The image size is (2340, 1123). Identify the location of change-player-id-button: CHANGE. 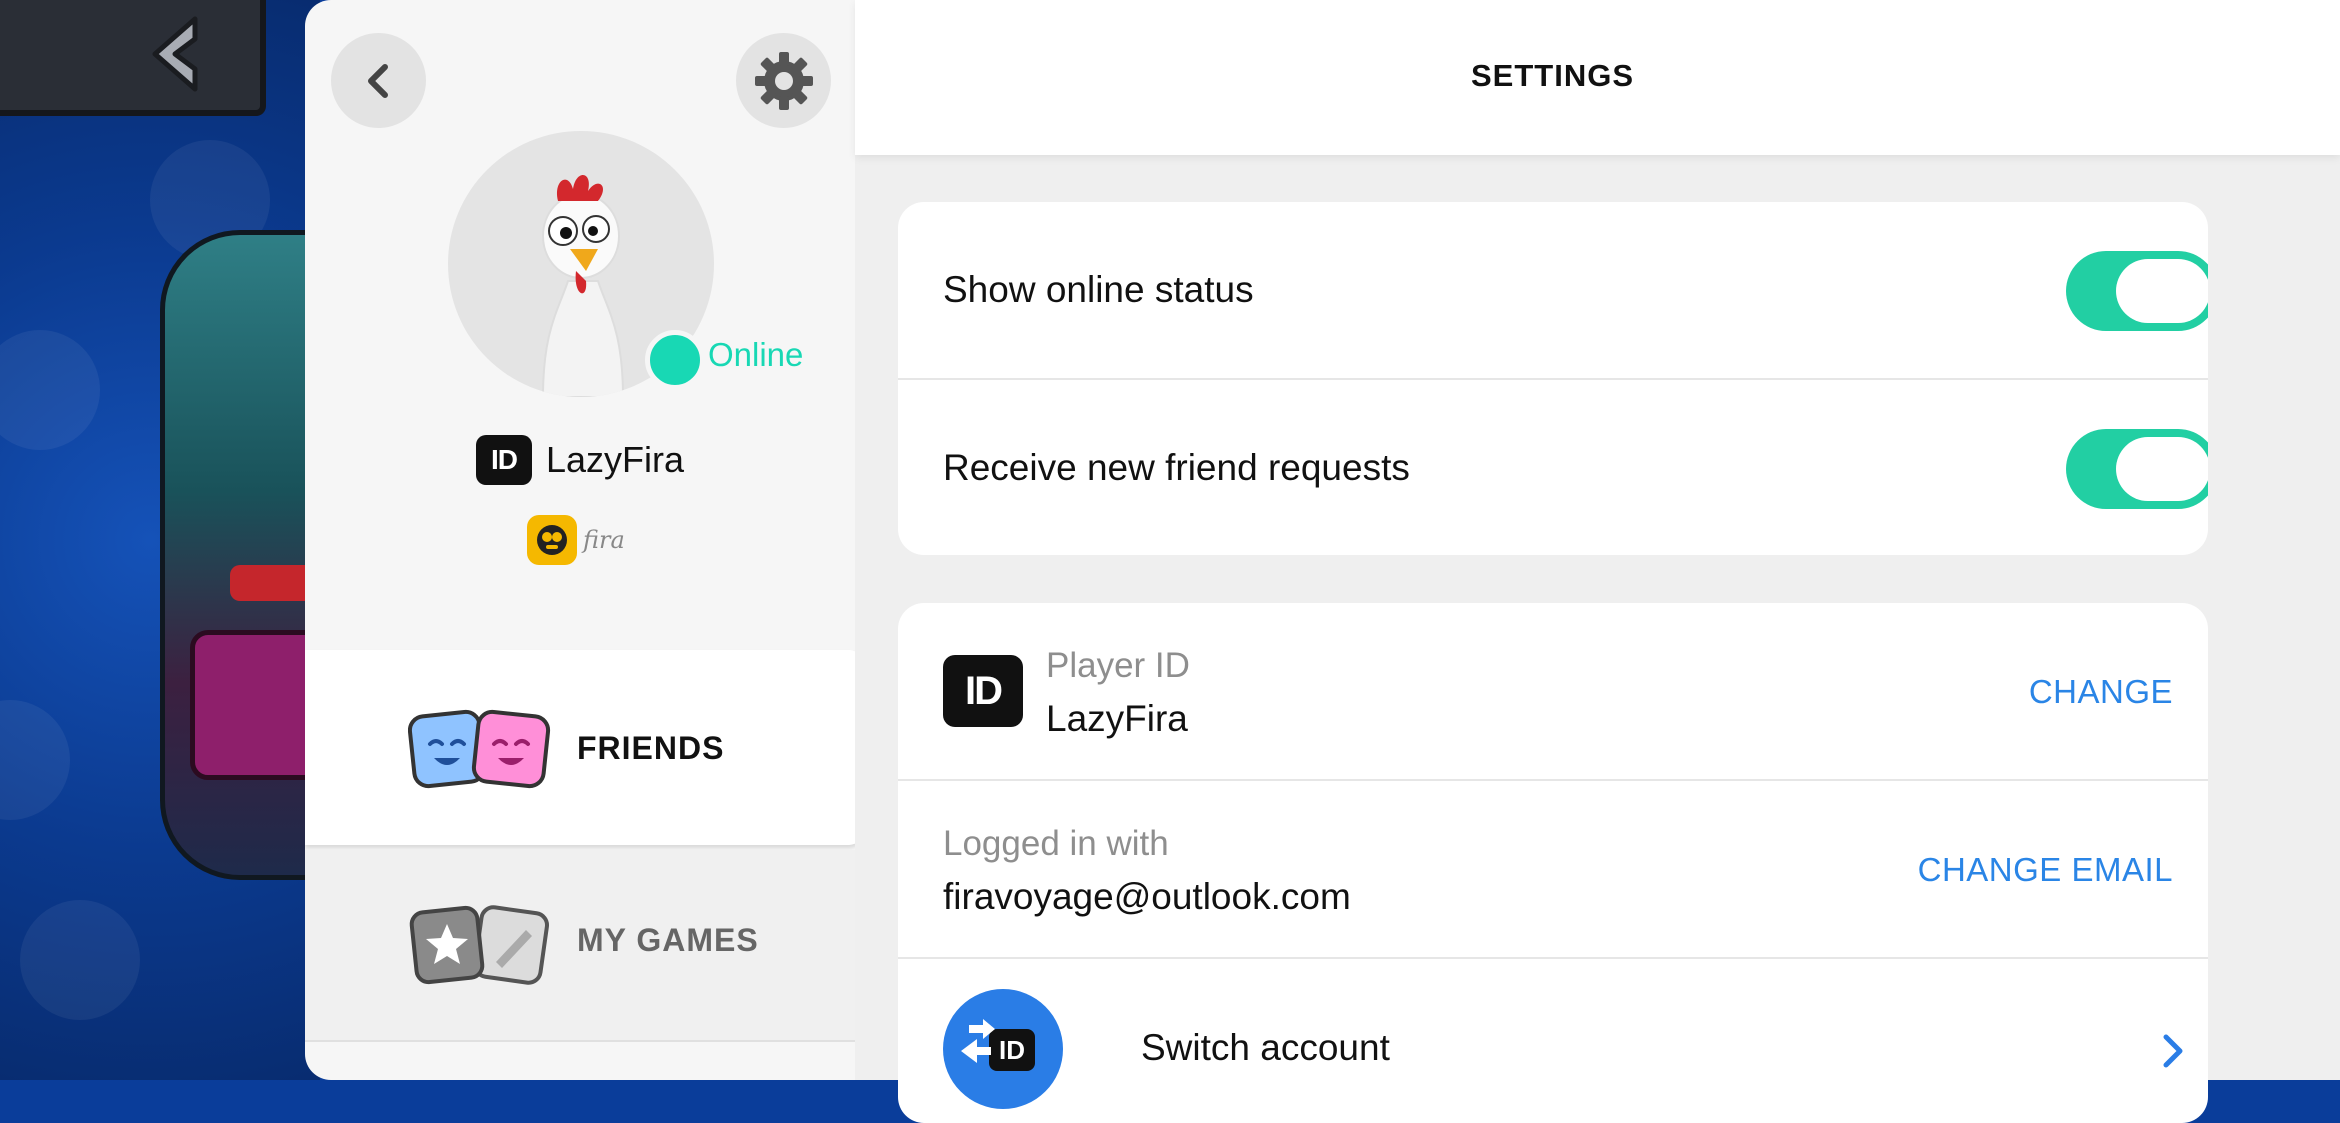
(2101, 692).